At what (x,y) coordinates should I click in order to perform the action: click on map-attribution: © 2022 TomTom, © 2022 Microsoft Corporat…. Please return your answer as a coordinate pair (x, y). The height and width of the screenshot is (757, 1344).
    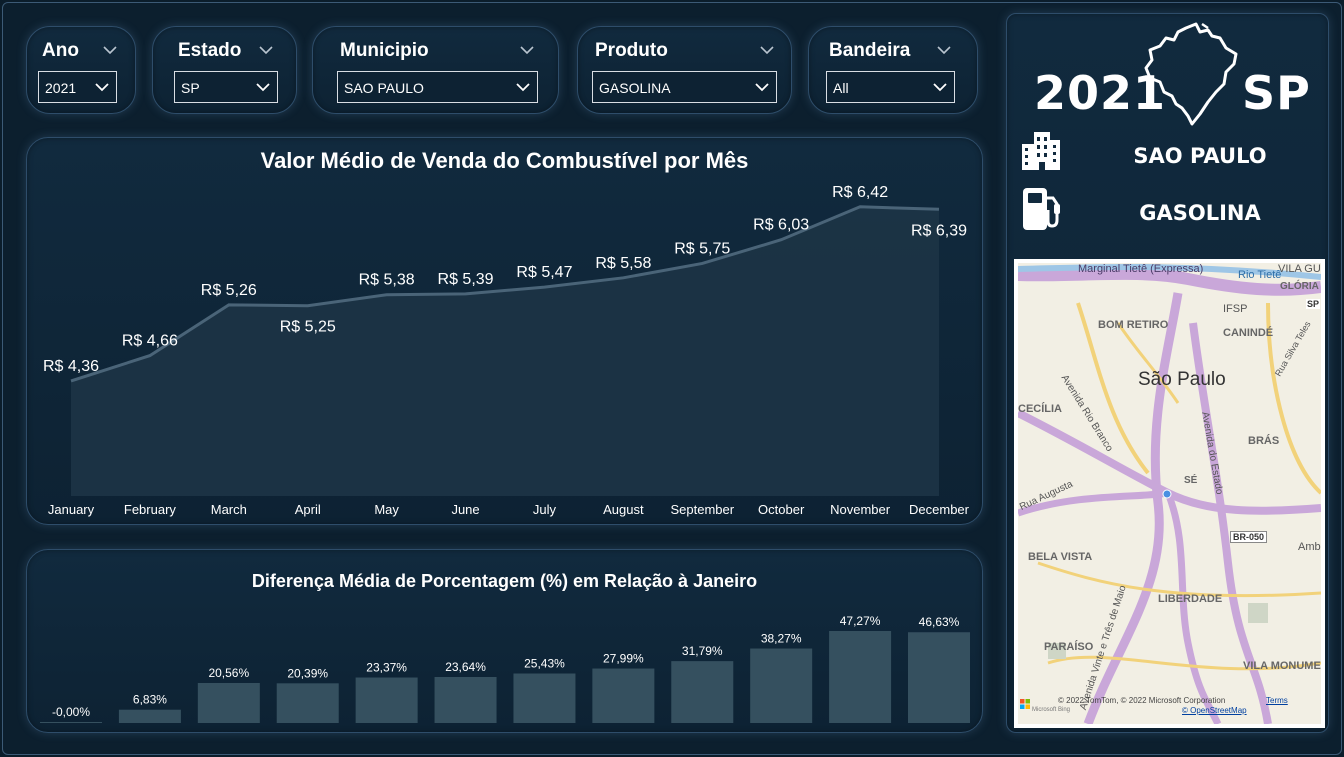
    Looking at the image, I should click on (1142, 700).